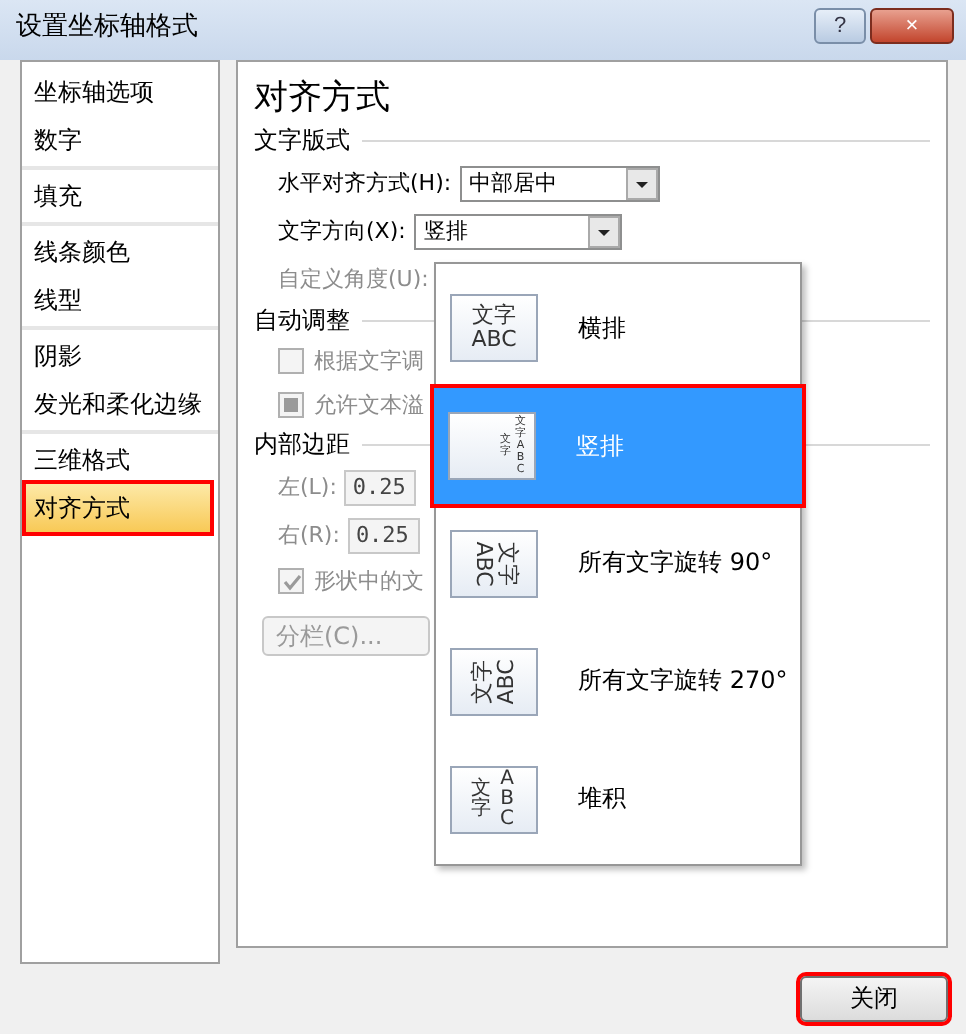  What do you see at coordinates (118, 403) in the screenshot?
I see `sidebar-item: 发光和柔化边缘` at bounding box center [118, 403].